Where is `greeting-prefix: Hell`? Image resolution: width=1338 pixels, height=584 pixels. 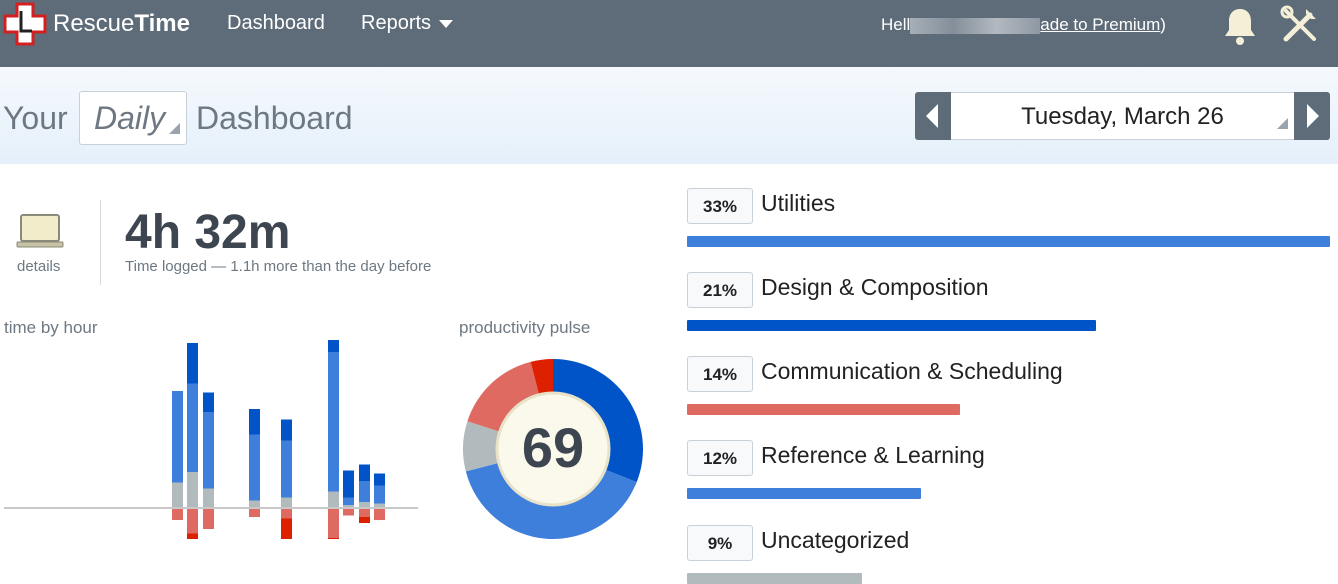
greeting-prefix: Hell is located at coordinates (896, 24).